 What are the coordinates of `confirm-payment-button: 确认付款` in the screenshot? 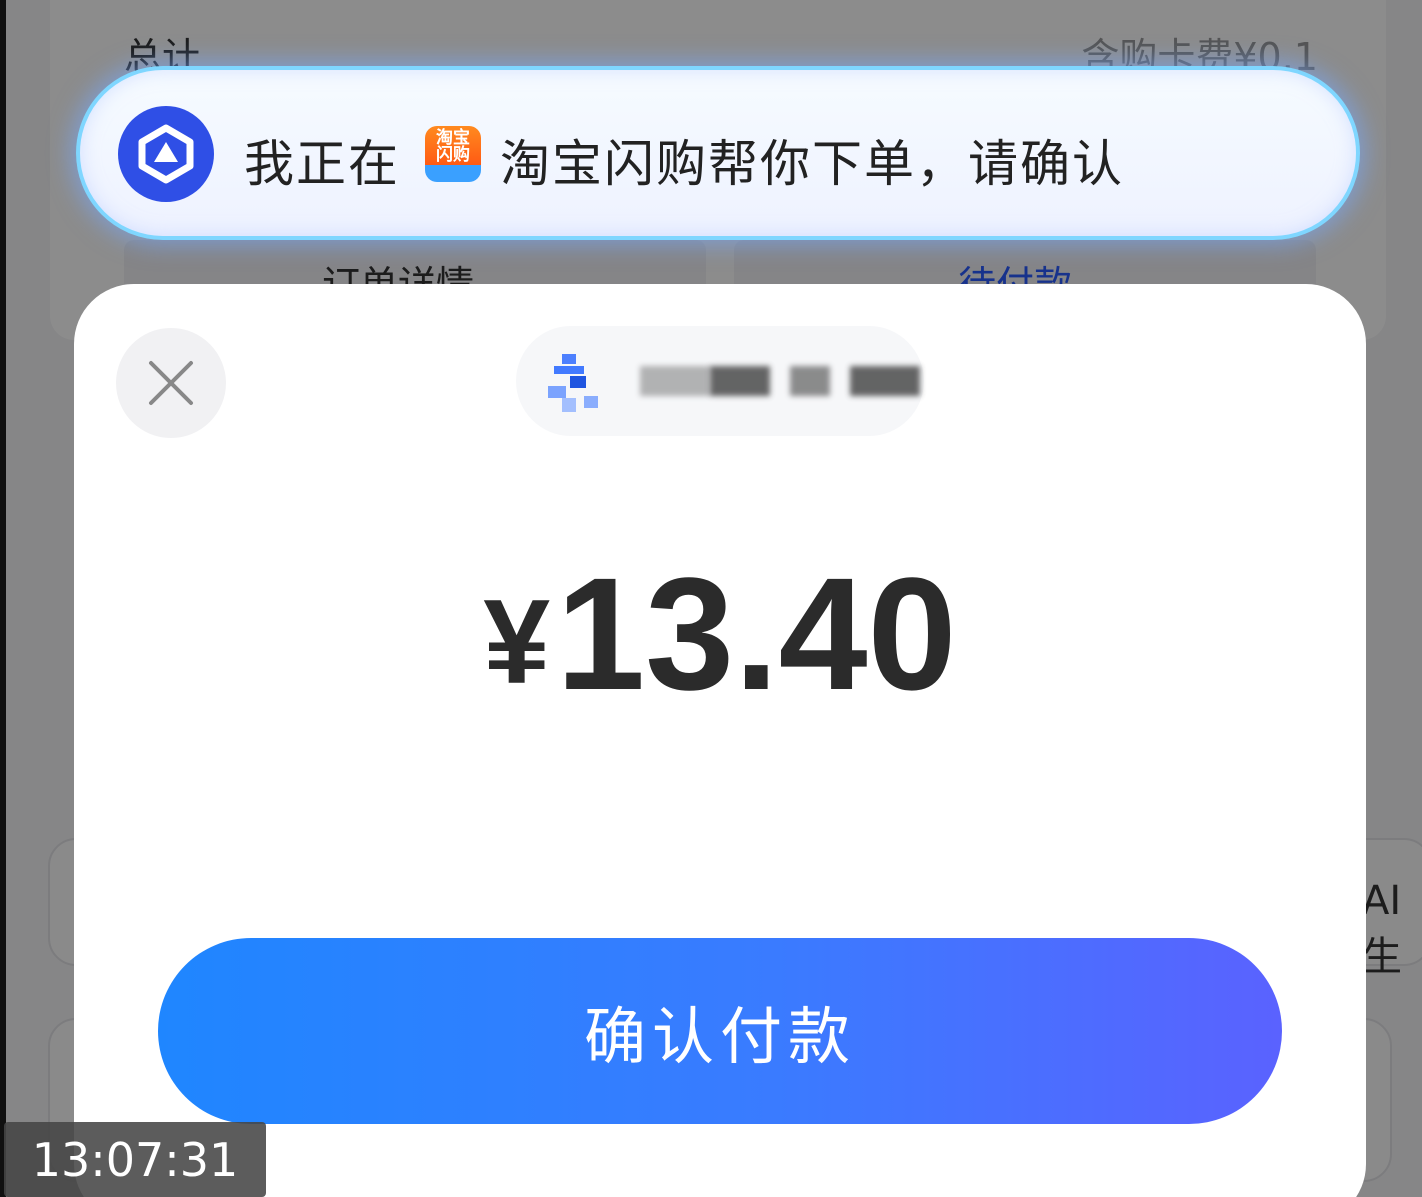 It's located at (720, 1031).